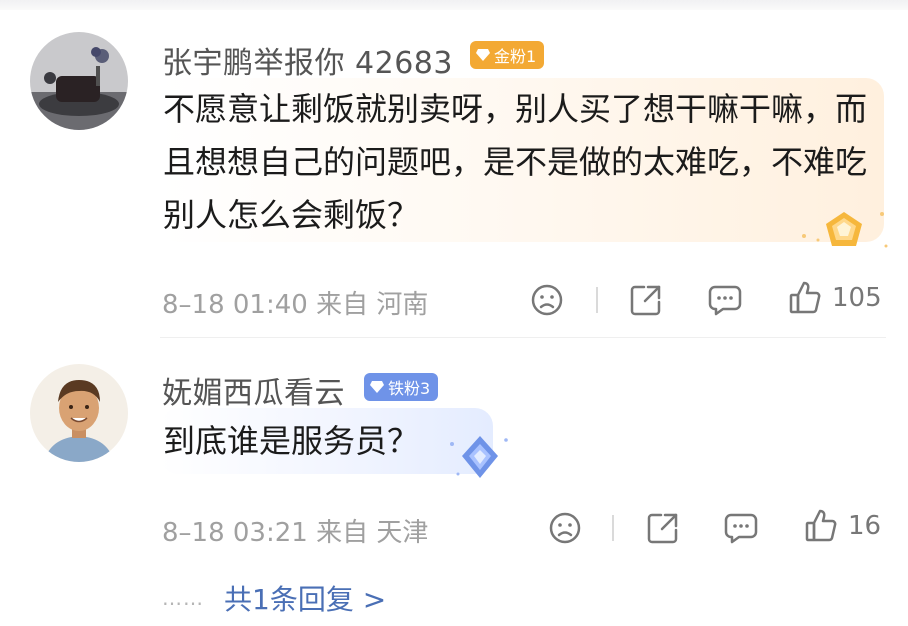 Image resolution: width=908 pixels, height=626 pixels. I want to click on like-button: 105, so click(835, 298).